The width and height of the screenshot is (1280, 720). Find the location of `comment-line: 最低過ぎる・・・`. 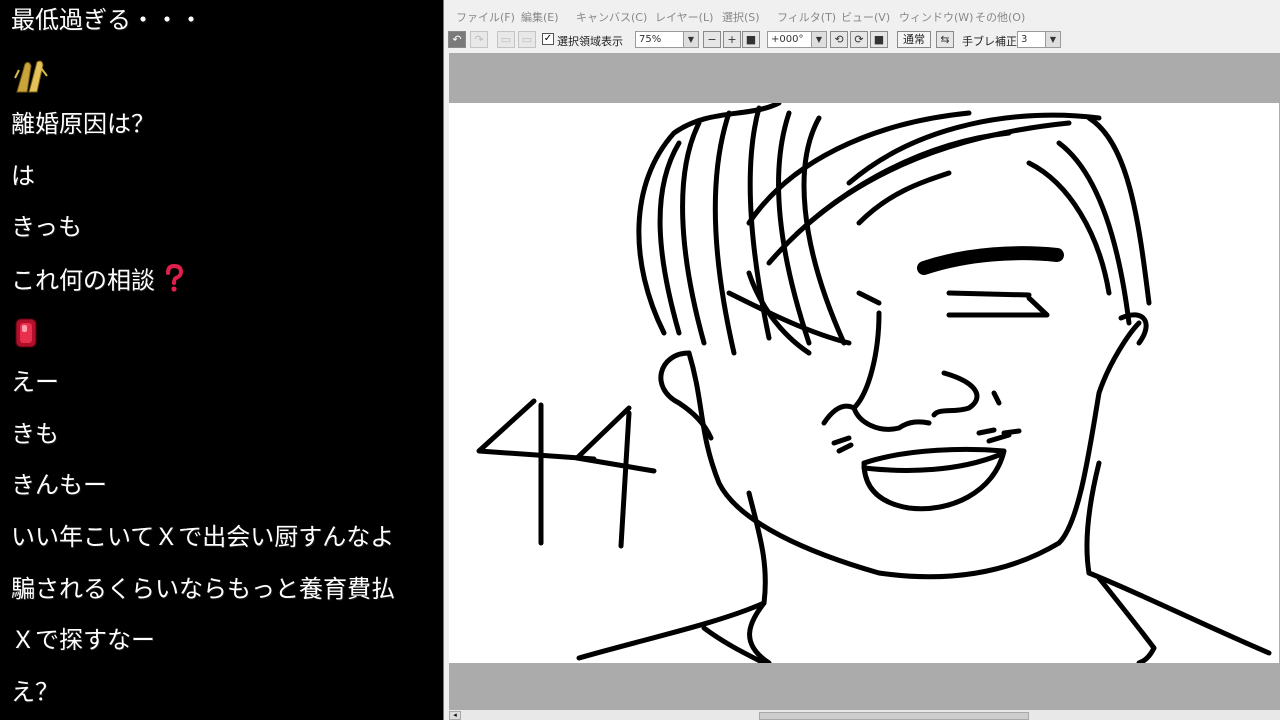

comment-line: 最低過ぎる・・・ is located at coordinates (107, 20).